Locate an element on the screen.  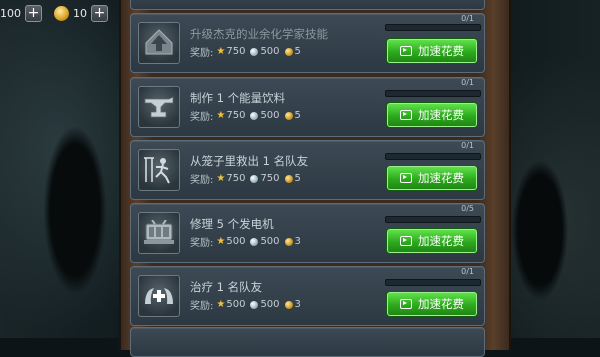
cash-value: 100 is located at coordinates (10, 13).